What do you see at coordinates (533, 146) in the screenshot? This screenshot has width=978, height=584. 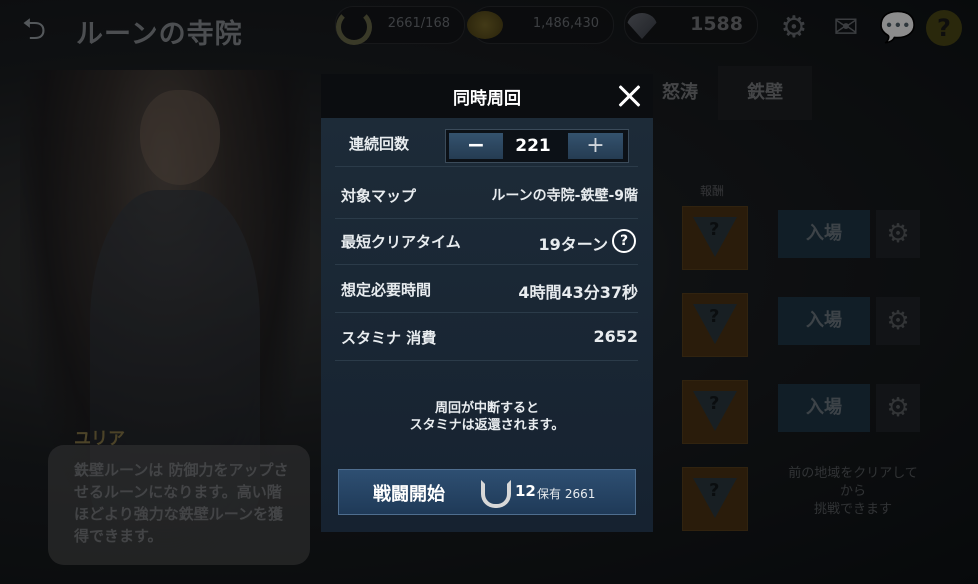 I see `run-count-value: 221` at bounding box center [533, 146].